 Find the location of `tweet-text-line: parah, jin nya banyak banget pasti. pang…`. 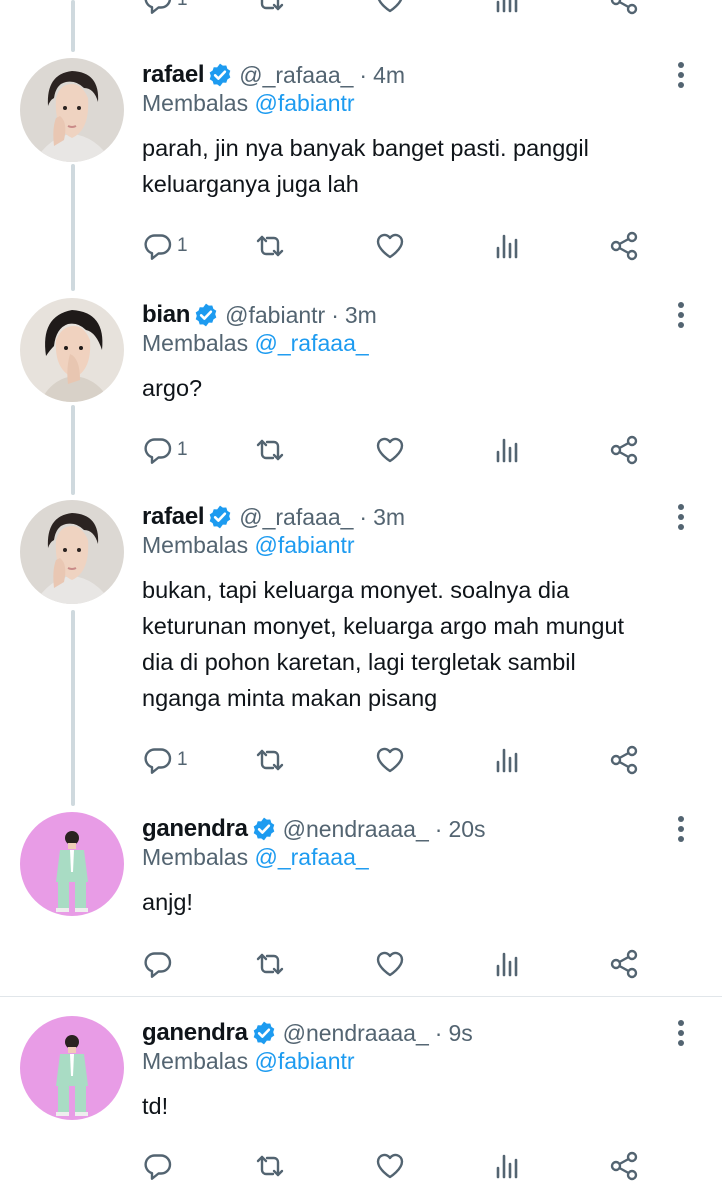

tweet-text-line: parah, jin nya banyak banget pasti. pang… is located at coordinates (365, 148).